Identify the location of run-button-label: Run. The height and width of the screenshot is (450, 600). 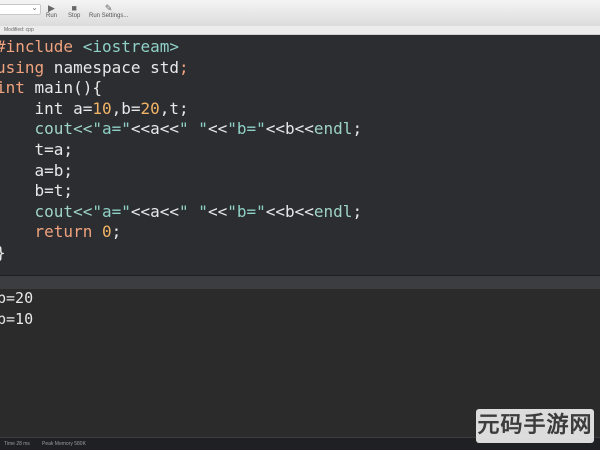
(52, 16).